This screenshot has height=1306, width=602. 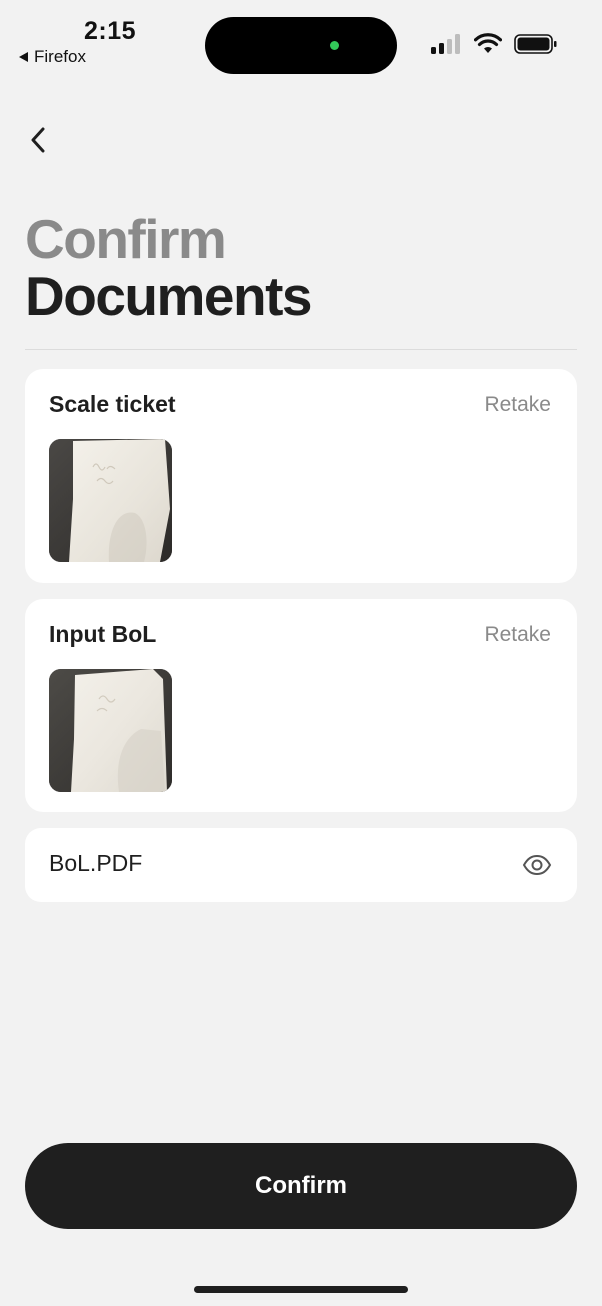 What do you see at coordinates (301, 705) in the screenshot?
I see `document-card-input-bol: Input BoL Retake` at bounding box center [301, 705].